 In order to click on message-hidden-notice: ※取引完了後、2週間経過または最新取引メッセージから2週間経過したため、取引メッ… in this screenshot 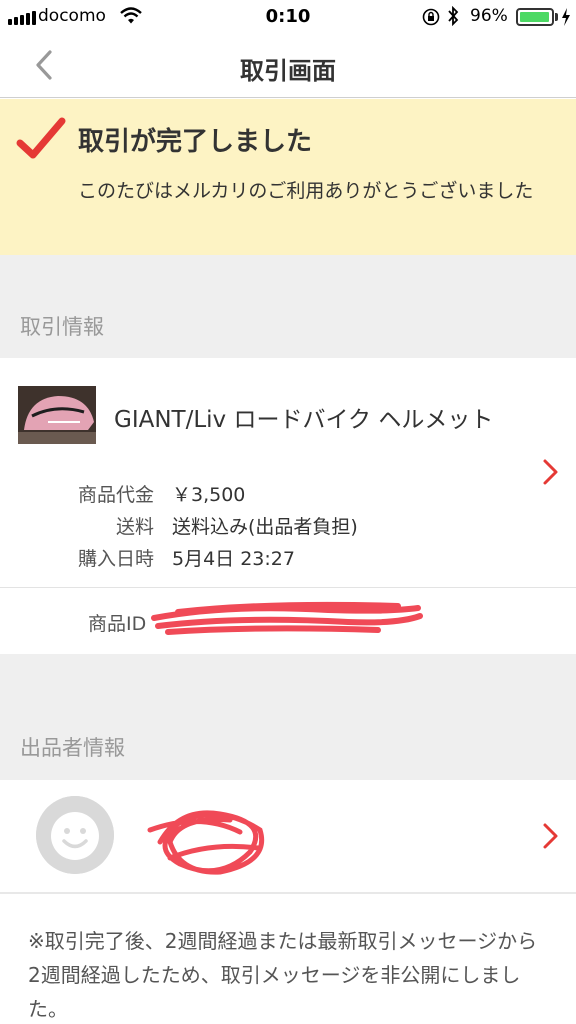, I will do `click(283, 975)`.